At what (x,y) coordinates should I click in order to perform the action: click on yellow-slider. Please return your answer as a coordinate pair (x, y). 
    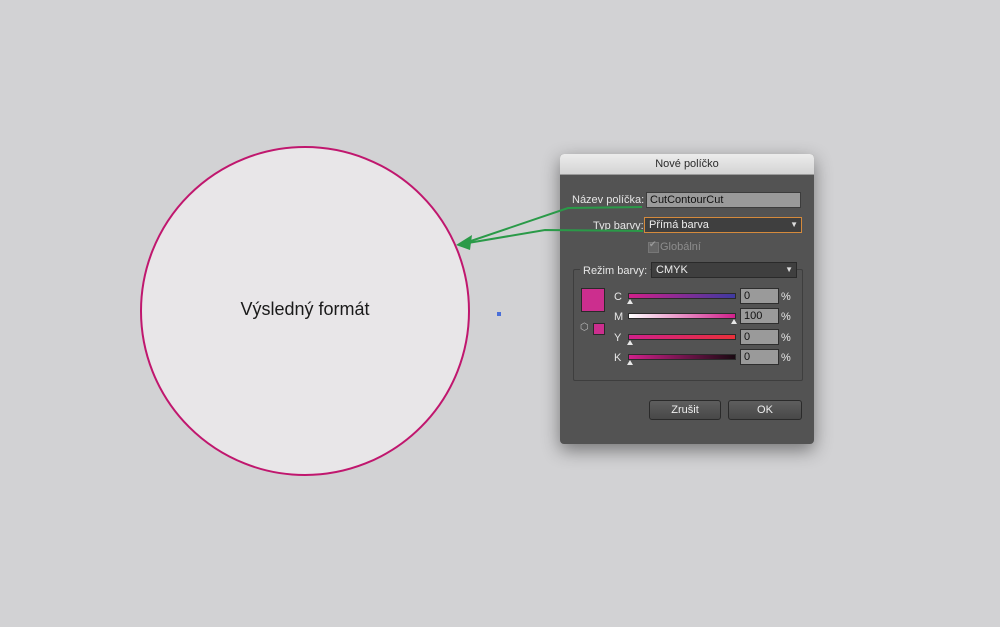
    Looking at the image, I should click on (682, 337).